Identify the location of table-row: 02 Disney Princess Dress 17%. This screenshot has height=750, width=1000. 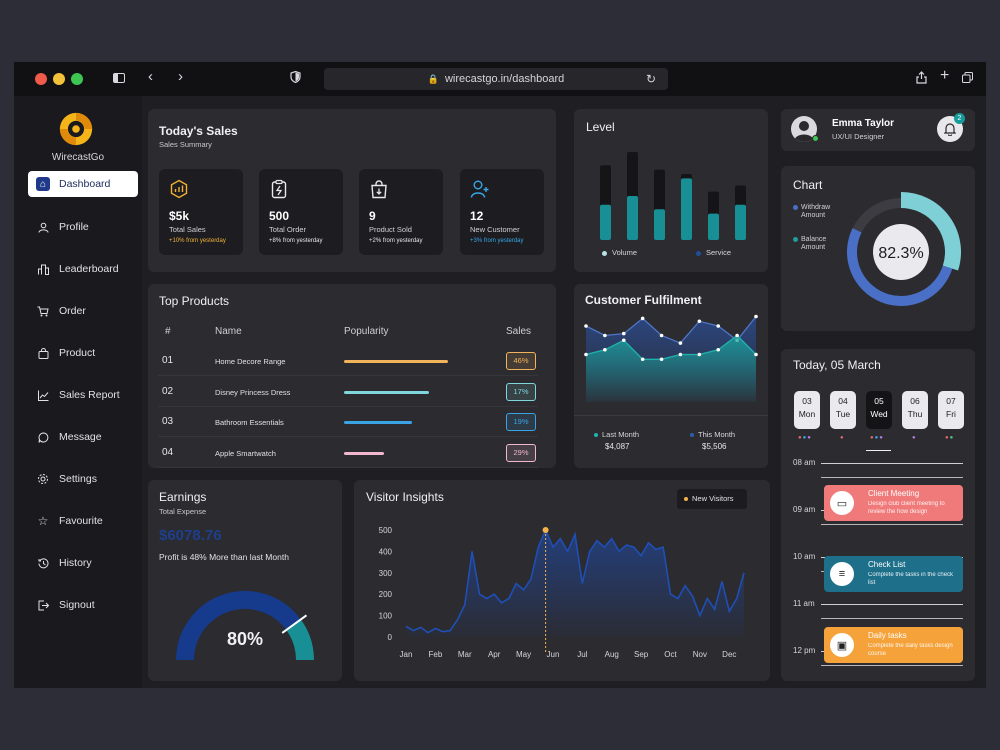
(348, 392).